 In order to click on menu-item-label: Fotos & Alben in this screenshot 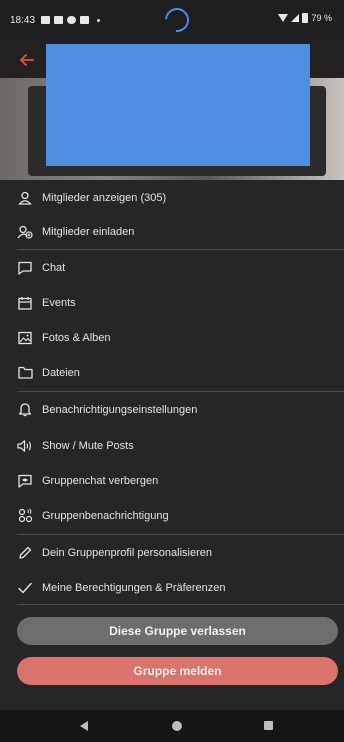, I will do `click(76, 337)`.